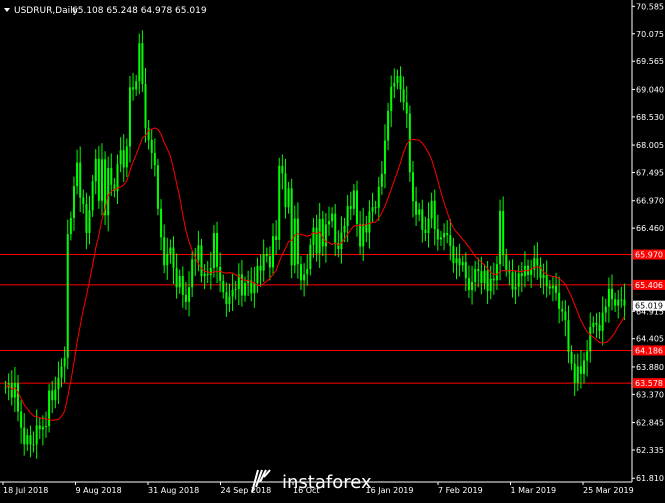 Image resolution: width=665 pixels, height=503 pixels. Describe the element at coordinates (99, 490) in the screenshot. I see `x-tick-label: 9 Aug 2018` at that location.